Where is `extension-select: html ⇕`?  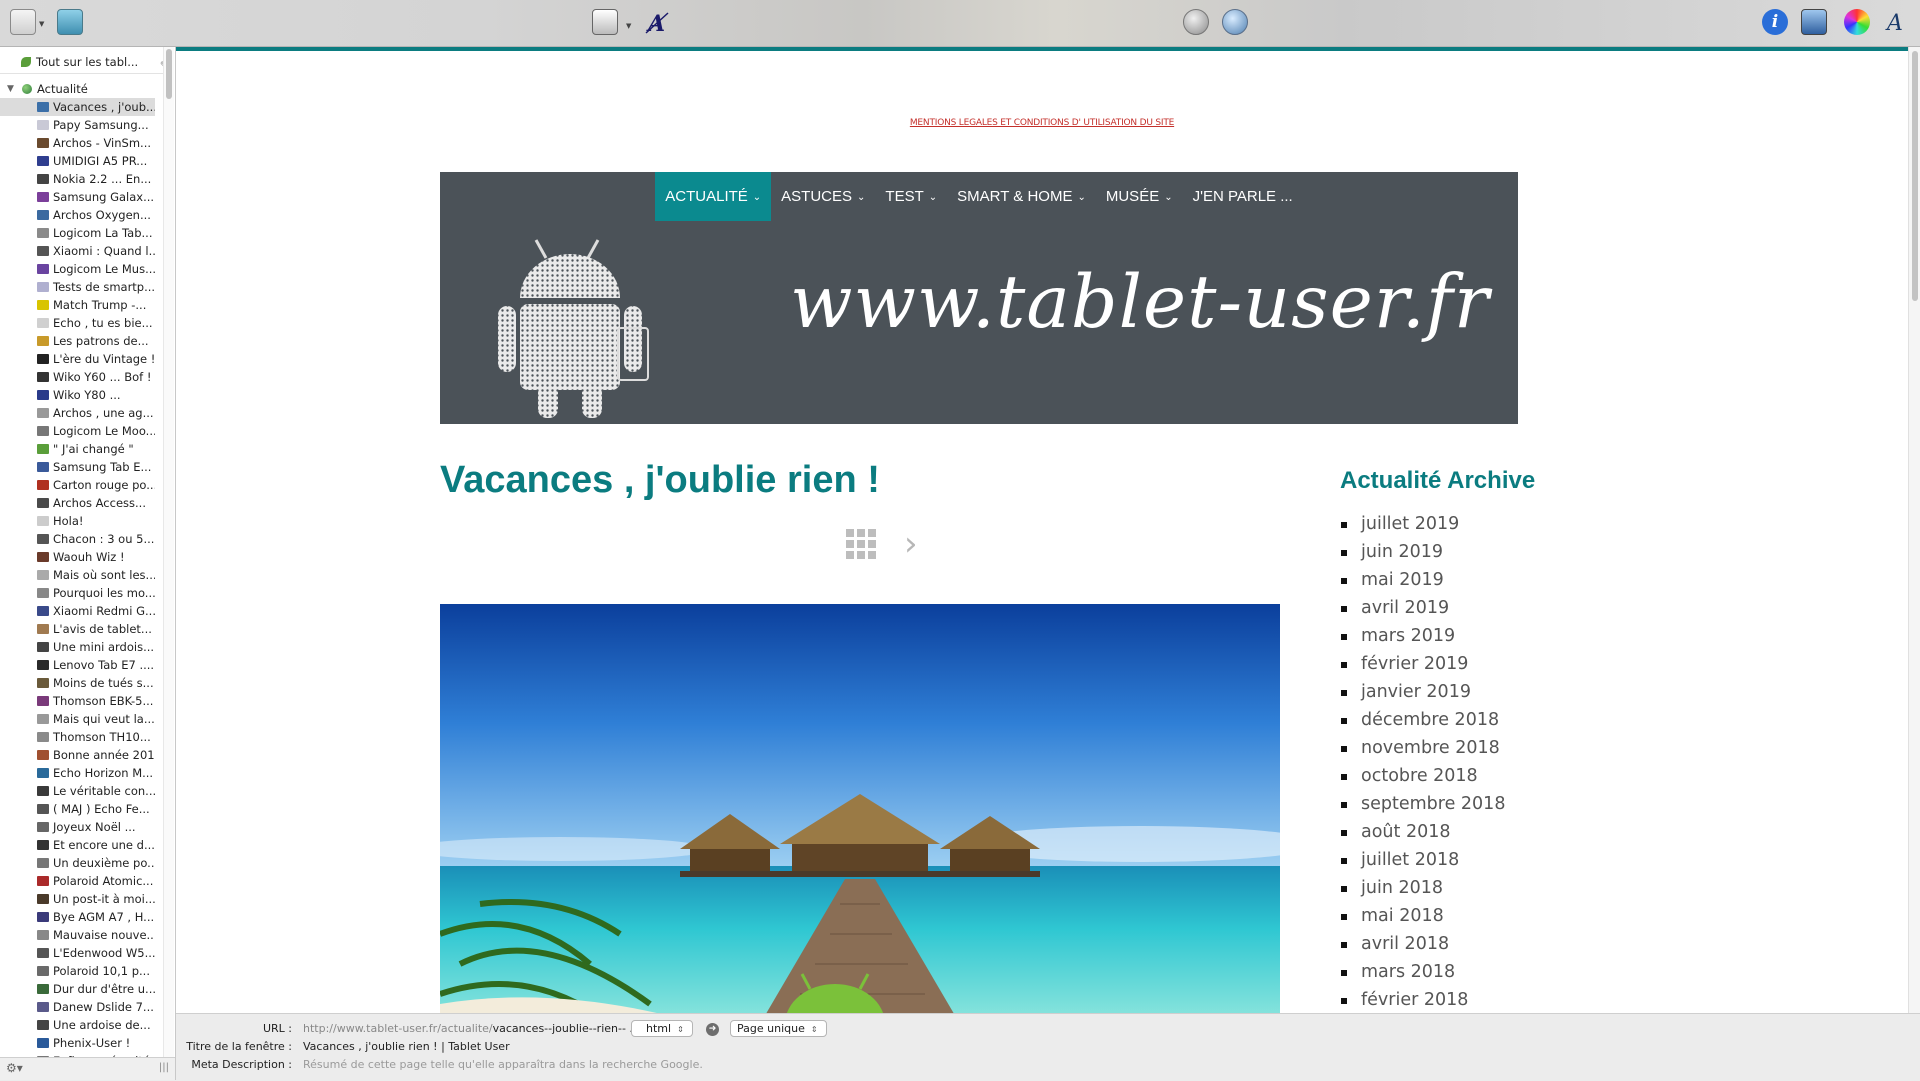
extension-select: html ⇕ is located at coordinates (662, 1028).